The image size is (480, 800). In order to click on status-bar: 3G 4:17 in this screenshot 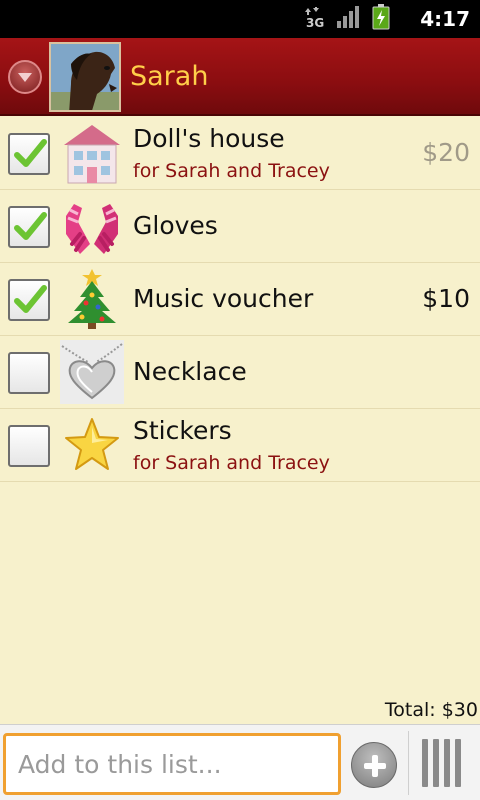, I will do `click(240, 19)`.